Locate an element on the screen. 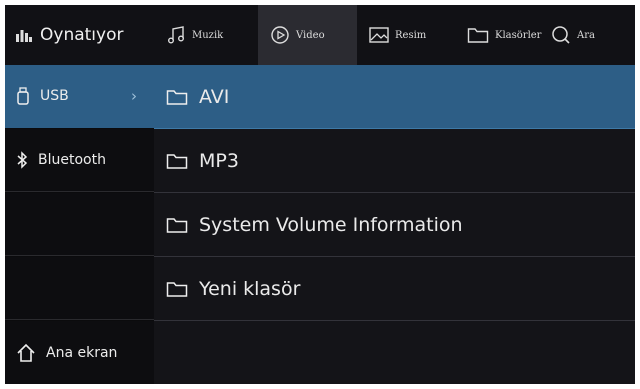 This screenshot has width=640, height=389. sidebar-item-usb: USB › is located at coordinates (79, 96).